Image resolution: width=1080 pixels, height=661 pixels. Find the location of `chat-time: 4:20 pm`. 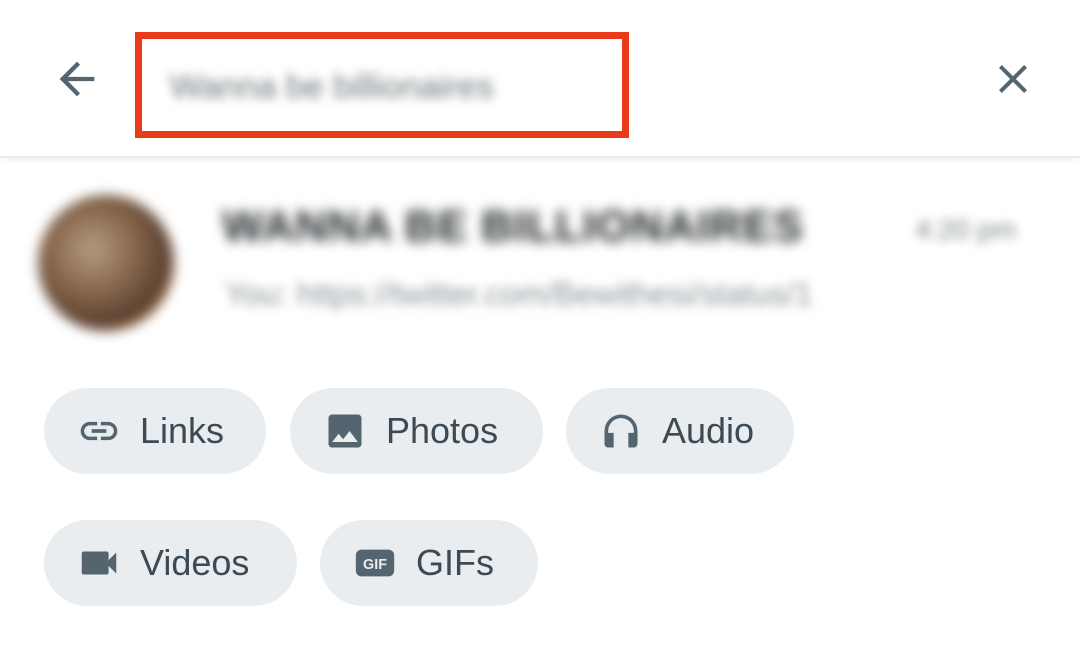

chat-time: 4:20 pm is located at coordinates (966, 229).